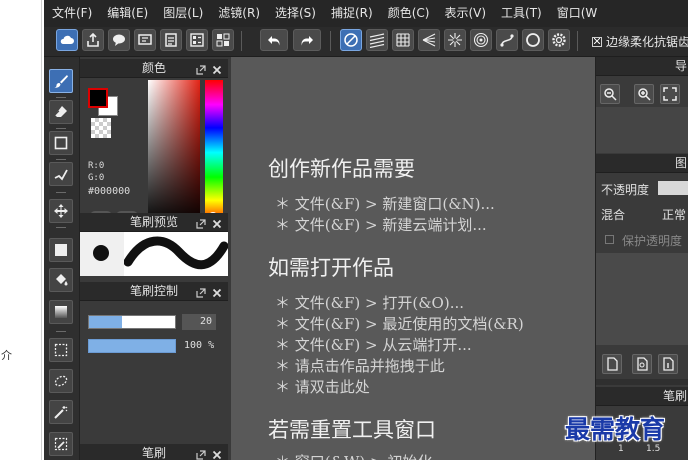 This screenshot has width=688, height=460. I want to click on rect-select-tool-icon, so click(61, 350).